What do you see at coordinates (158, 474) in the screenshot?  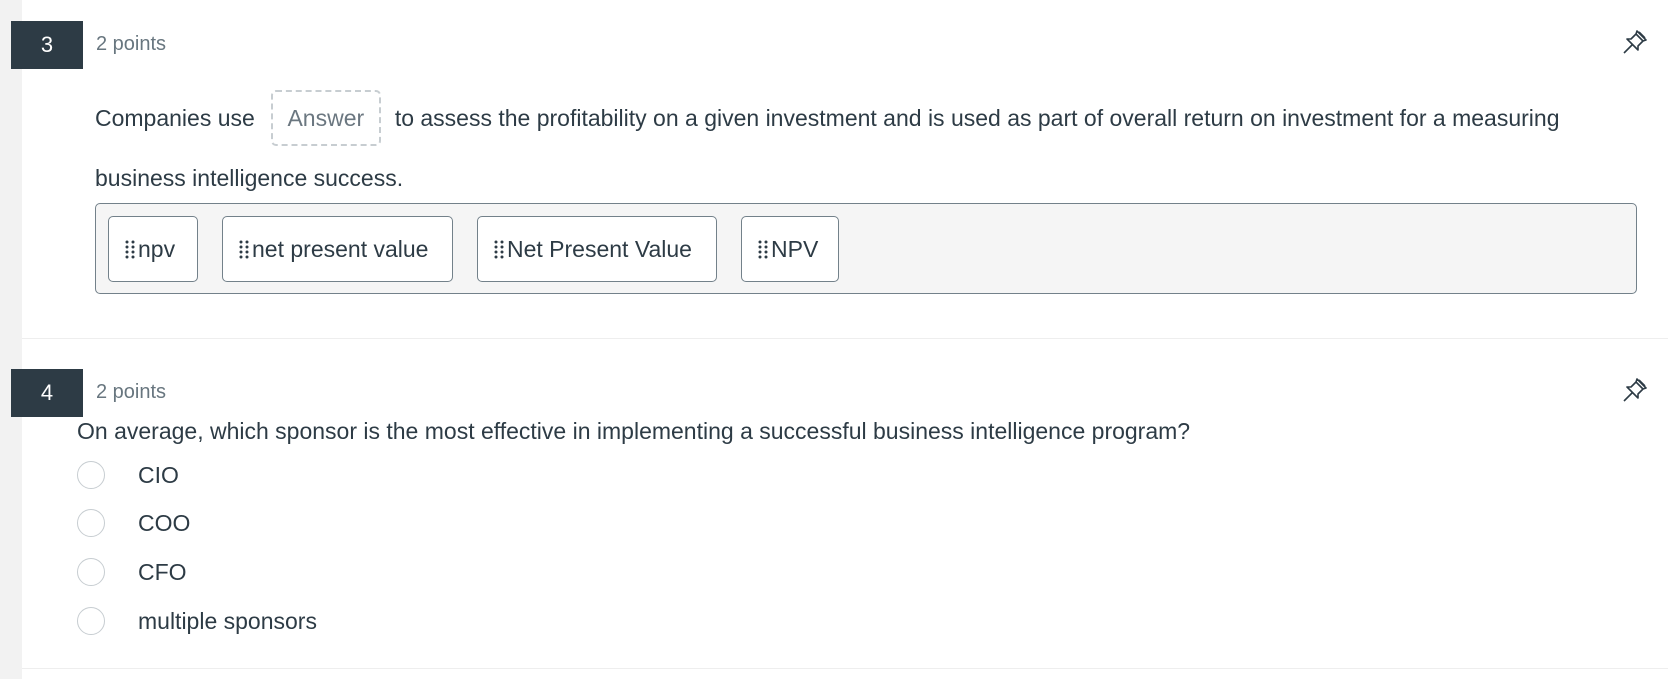 I see `option-label: CIO` at bounding box center [158, 474].